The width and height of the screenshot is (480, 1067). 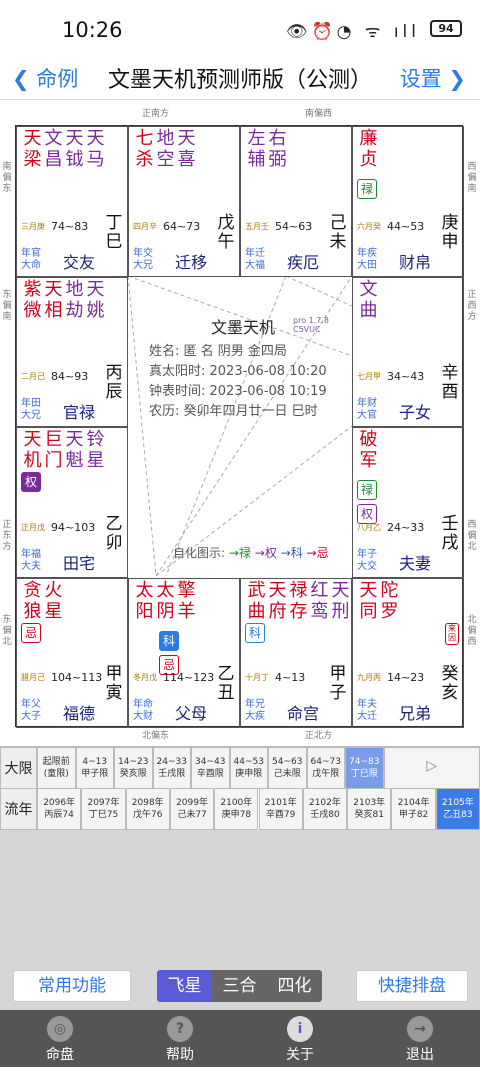 I want to click on liunian-cell: 2104年 甲子82, so click(x=413, y=809).